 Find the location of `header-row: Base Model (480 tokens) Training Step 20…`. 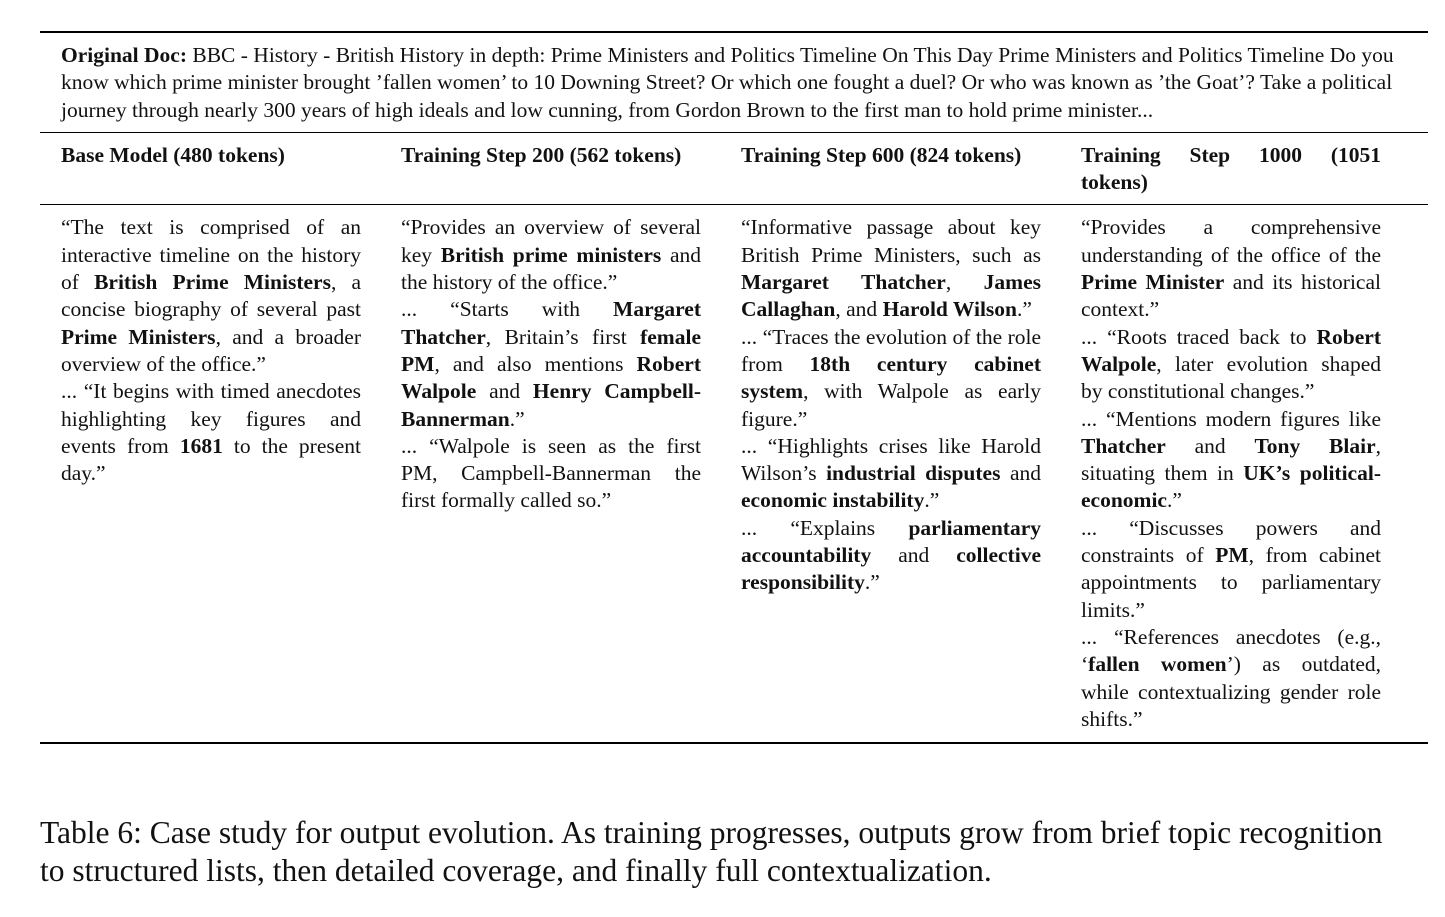

header-row: Base Model (480 tokens) Training Step 20… is located at coordinates (734, 169).